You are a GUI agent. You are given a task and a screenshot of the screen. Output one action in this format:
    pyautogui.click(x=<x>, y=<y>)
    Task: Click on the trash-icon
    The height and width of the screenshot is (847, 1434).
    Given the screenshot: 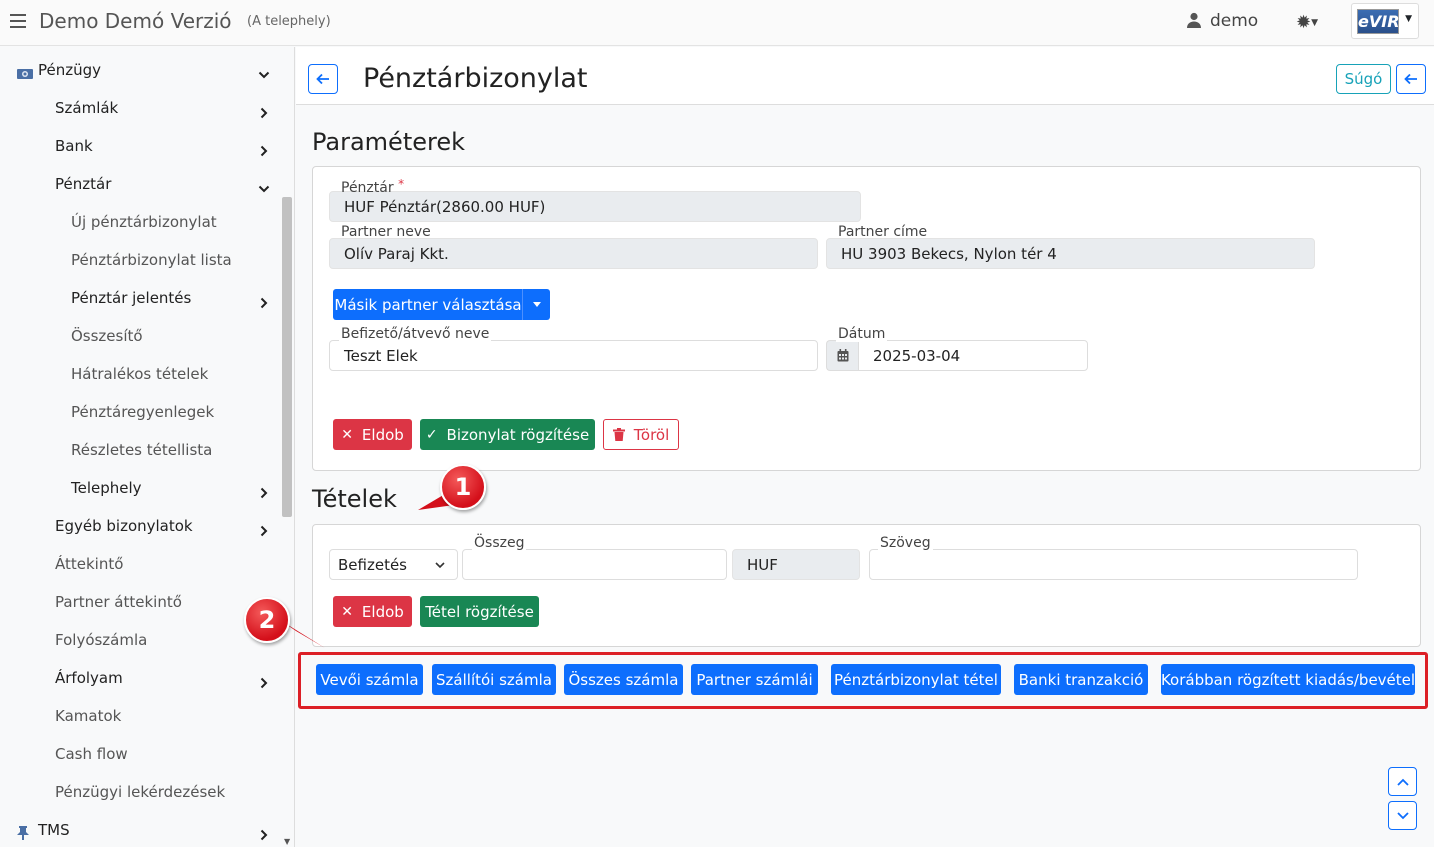 What is the action you would take?
    pyautogui.click(x=618, y=434)
    